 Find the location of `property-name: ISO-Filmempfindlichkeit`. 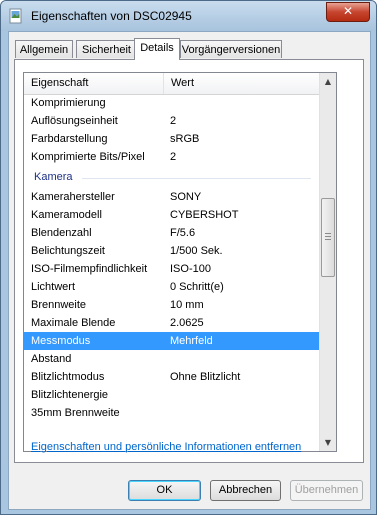

property-name: ISO-Filmempfindlichkeit is located at coordinates (89, 269).